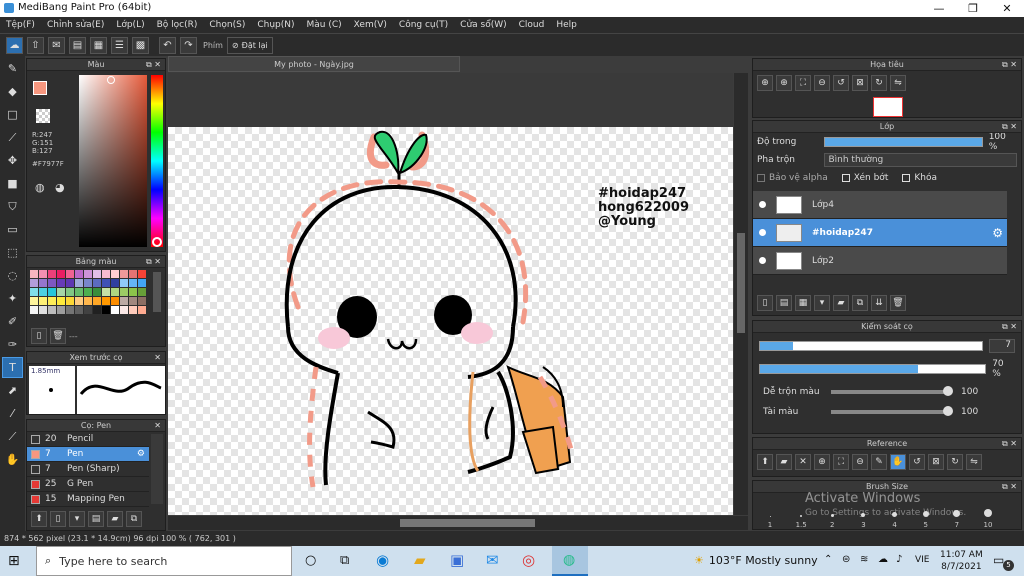 The width and height of the screenshot is (1024, 576). I want to click on brush-control-controls-icon: ⧉ ✕, so click(1009, 327).